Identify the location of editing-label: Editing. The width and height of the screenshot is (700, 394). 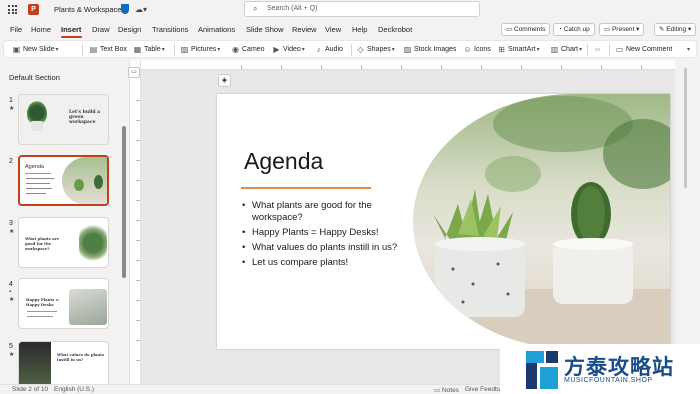
(676, 29).